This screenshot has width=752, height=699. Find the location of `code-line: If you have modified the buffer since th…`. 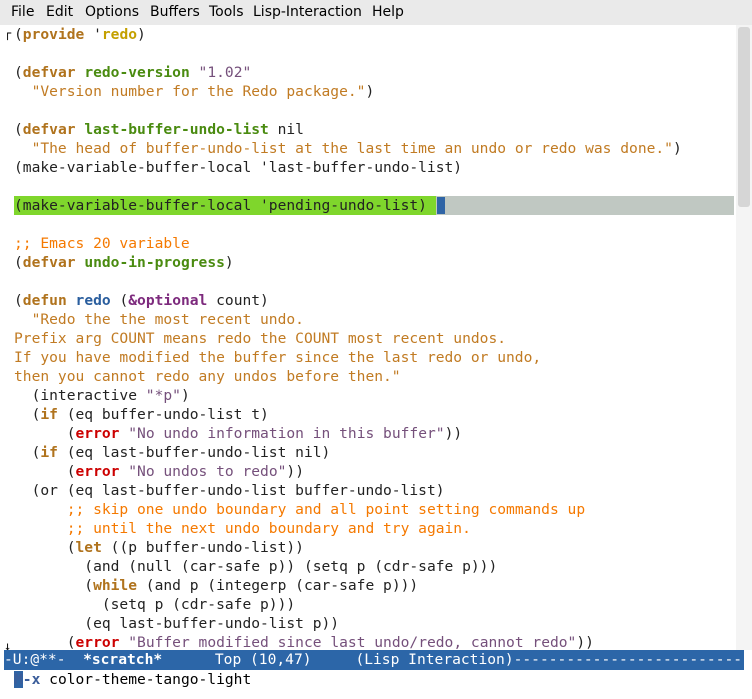

code-line: If you have modified the buffer since th… is located at coordinates (277, 357).